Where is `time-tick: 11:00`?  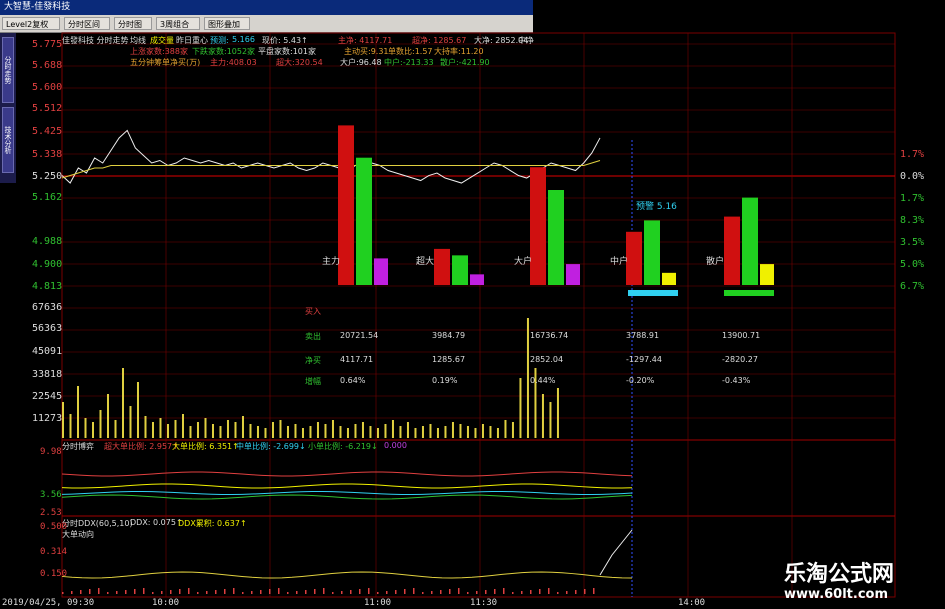
time-tick: 11:00 is located at coordinates (378, 603).